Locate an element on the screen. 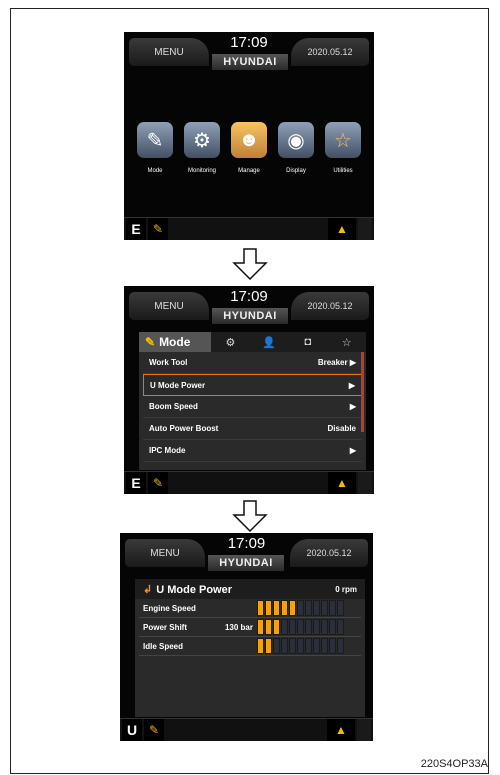 Image resolution: width=500 pixels, height=775 pixels. menu-item-label: Mode is located at coordinates (155, 171).